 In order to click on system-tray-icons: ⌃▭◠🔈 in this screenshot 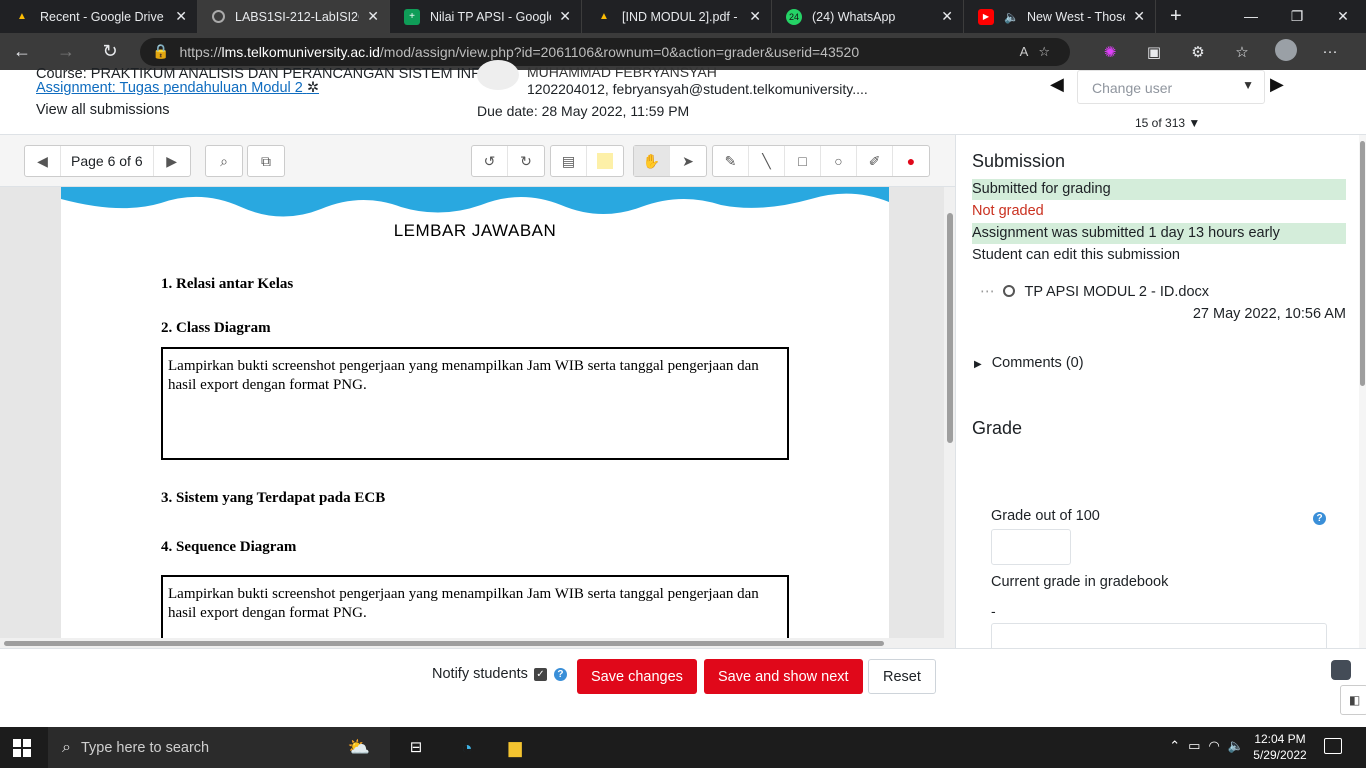, I will do `click(1210, 746)`.